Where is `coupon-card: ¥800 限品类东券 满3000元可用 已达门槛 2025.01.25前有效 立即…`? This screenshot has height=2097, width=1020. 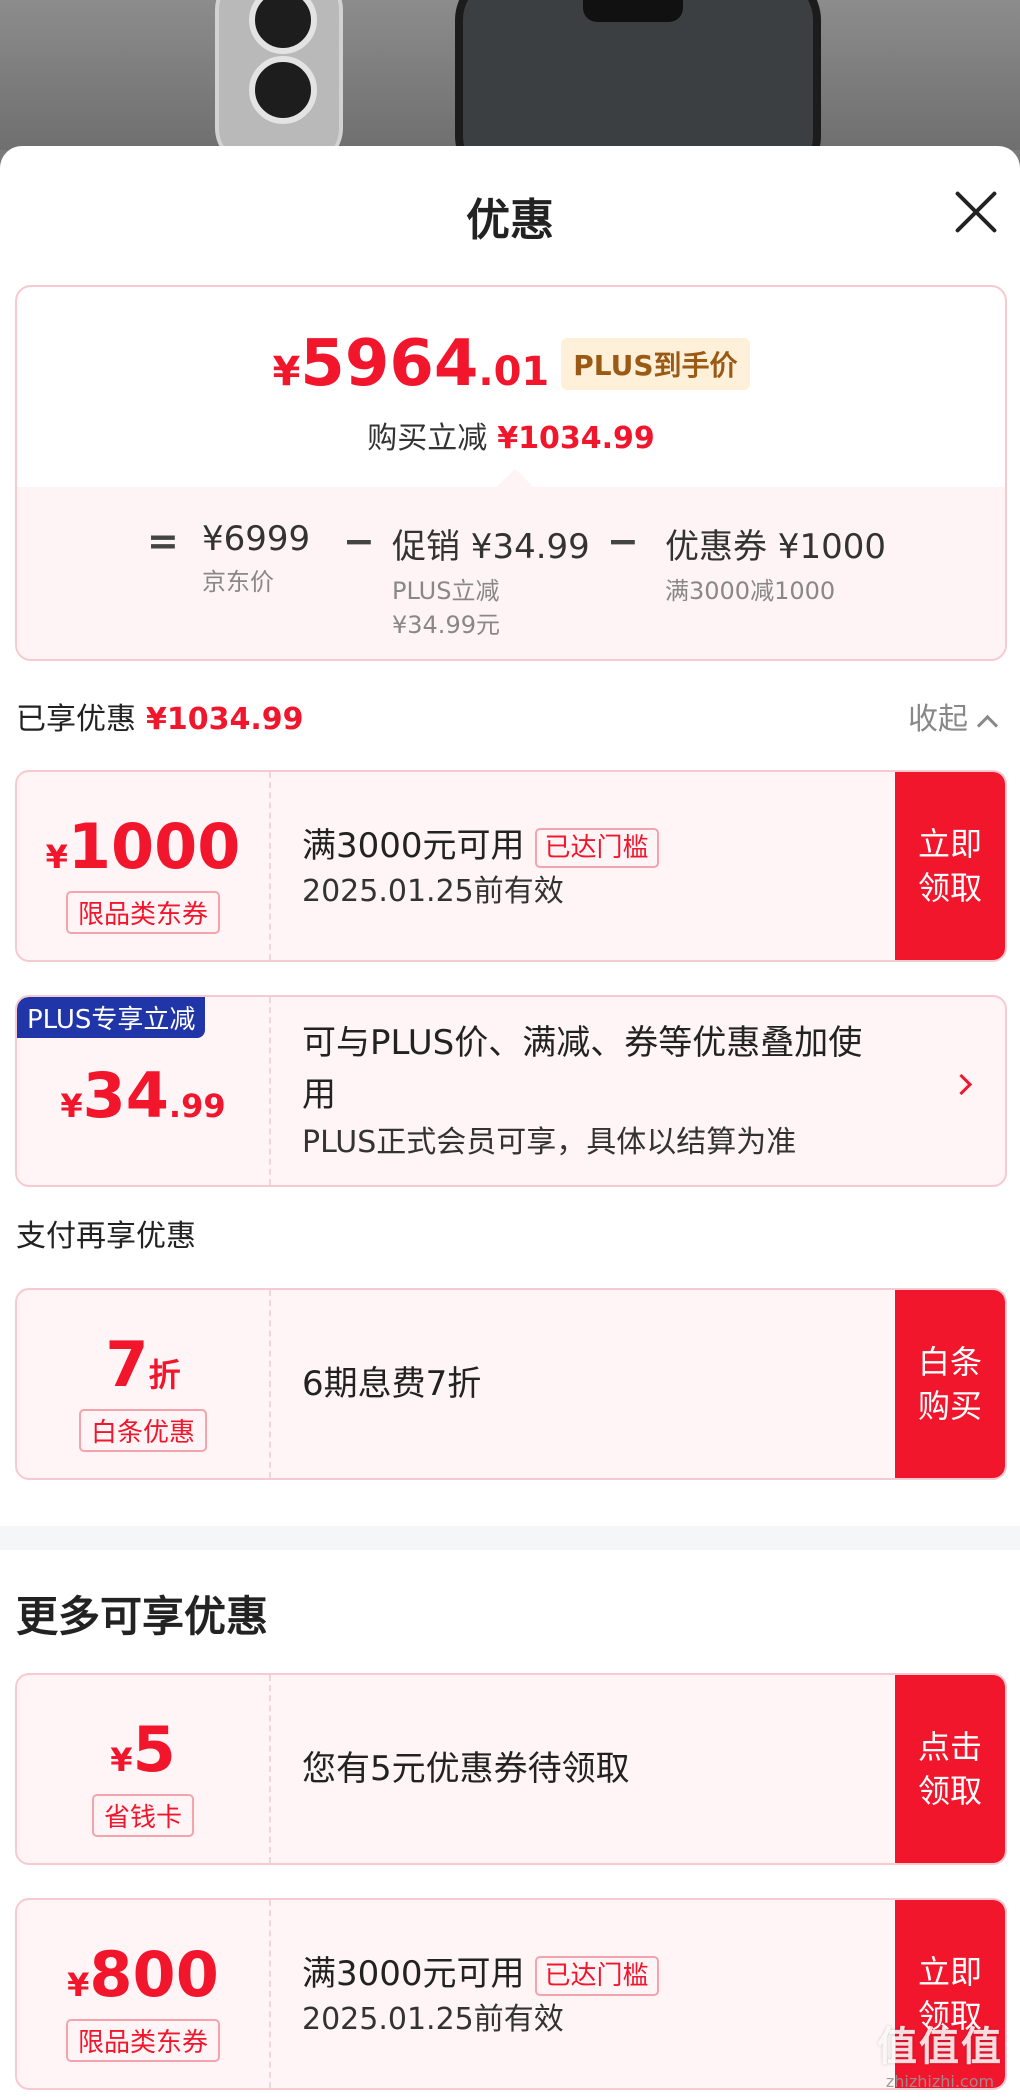 coupon-card: ¥800 限品类东券 满3000元可用 已达门槛 2025.01.25前有效 立即… is located at coordinates (511, 1994).